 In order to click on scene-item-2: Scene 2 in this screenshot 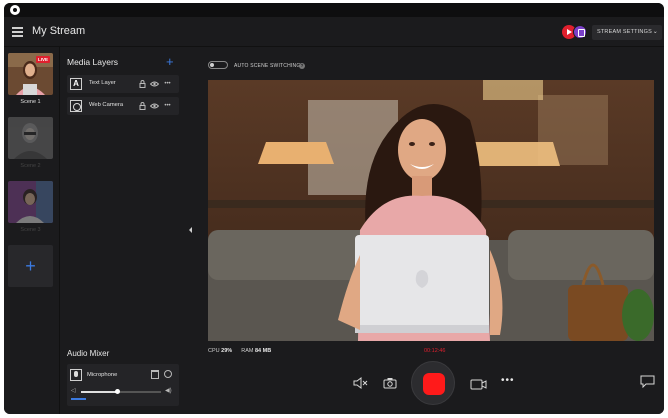, I will do `click(30, 143)`.